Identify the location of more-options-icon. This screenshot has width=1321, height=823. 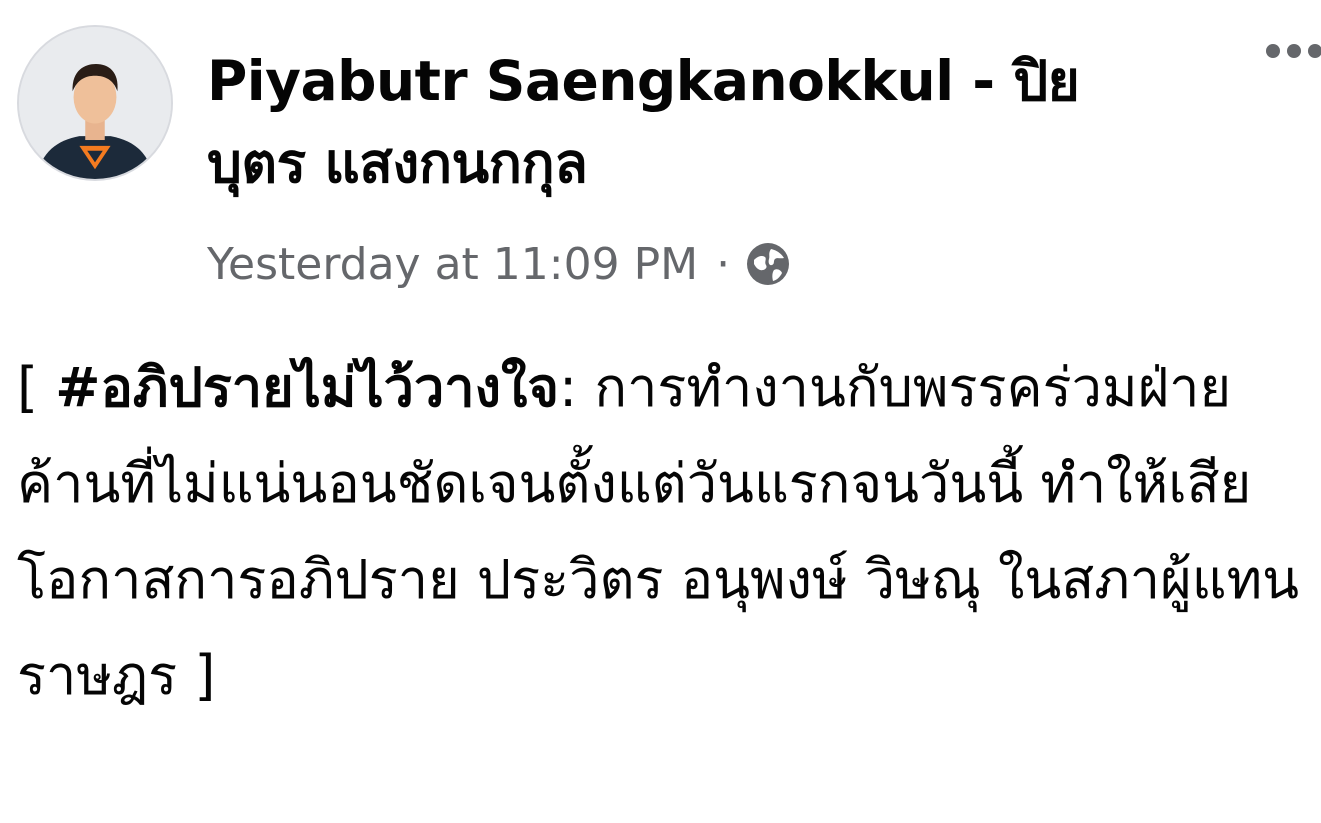
(1293, 51).